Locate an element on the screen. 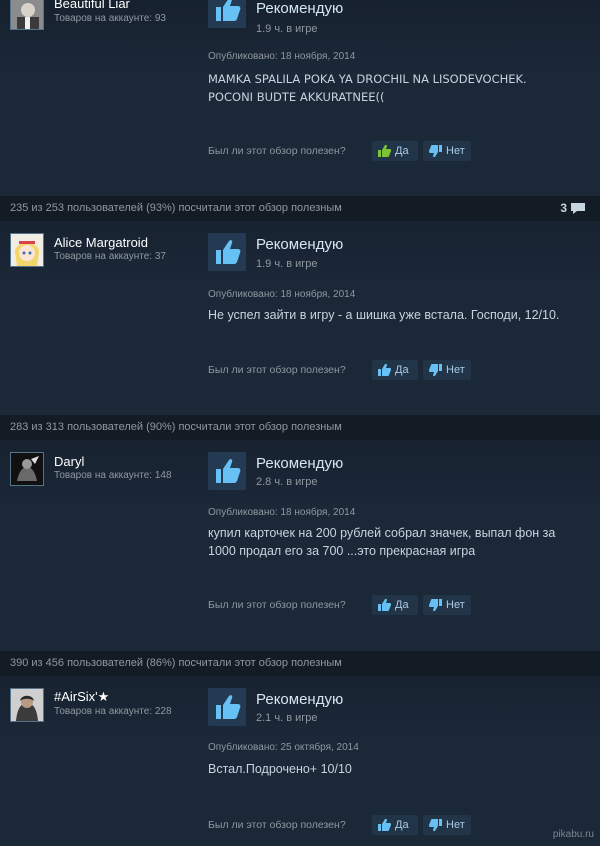 This screenshot has width=600, height=846. comments-count: 3 is located at coordinates (563, 208).